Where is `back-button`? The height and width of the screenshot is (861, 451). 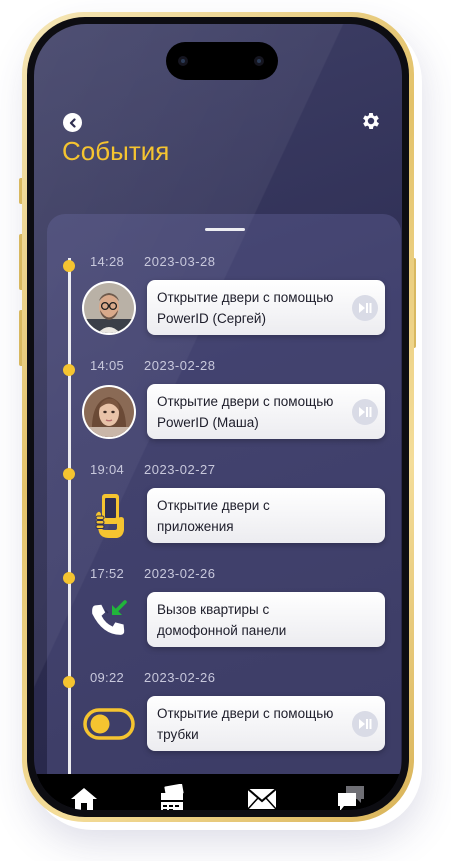 back-button is located at coordinates (72, 122).